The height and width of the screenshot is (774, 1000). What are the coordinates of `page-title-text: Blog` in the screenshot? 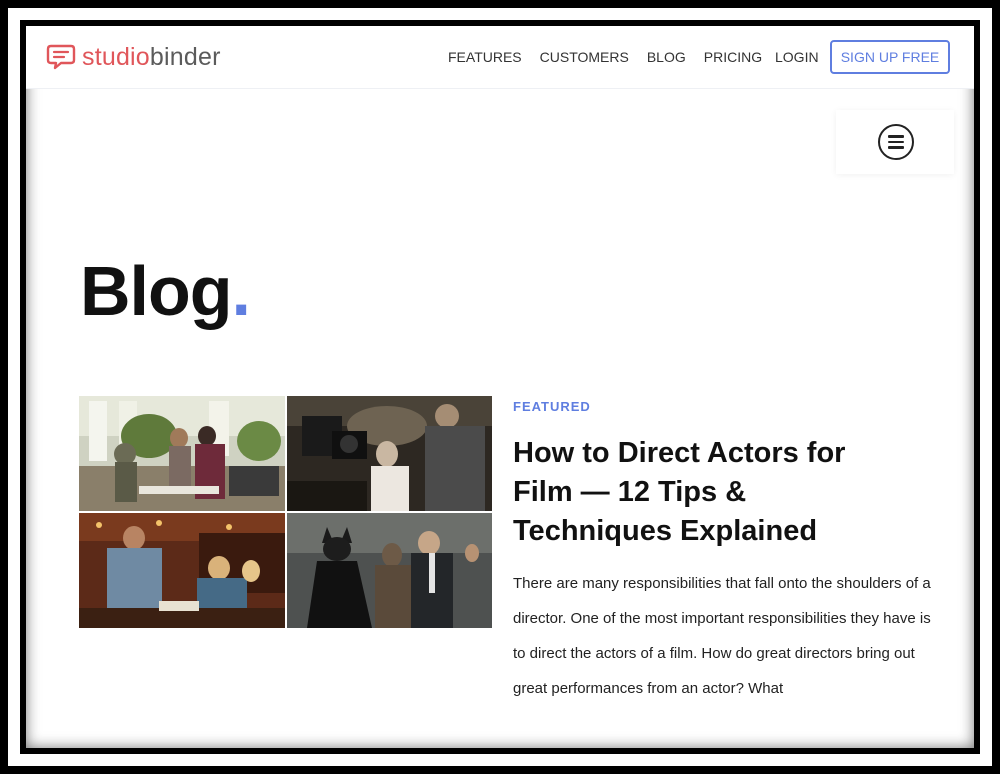 It's located at (156, 291).